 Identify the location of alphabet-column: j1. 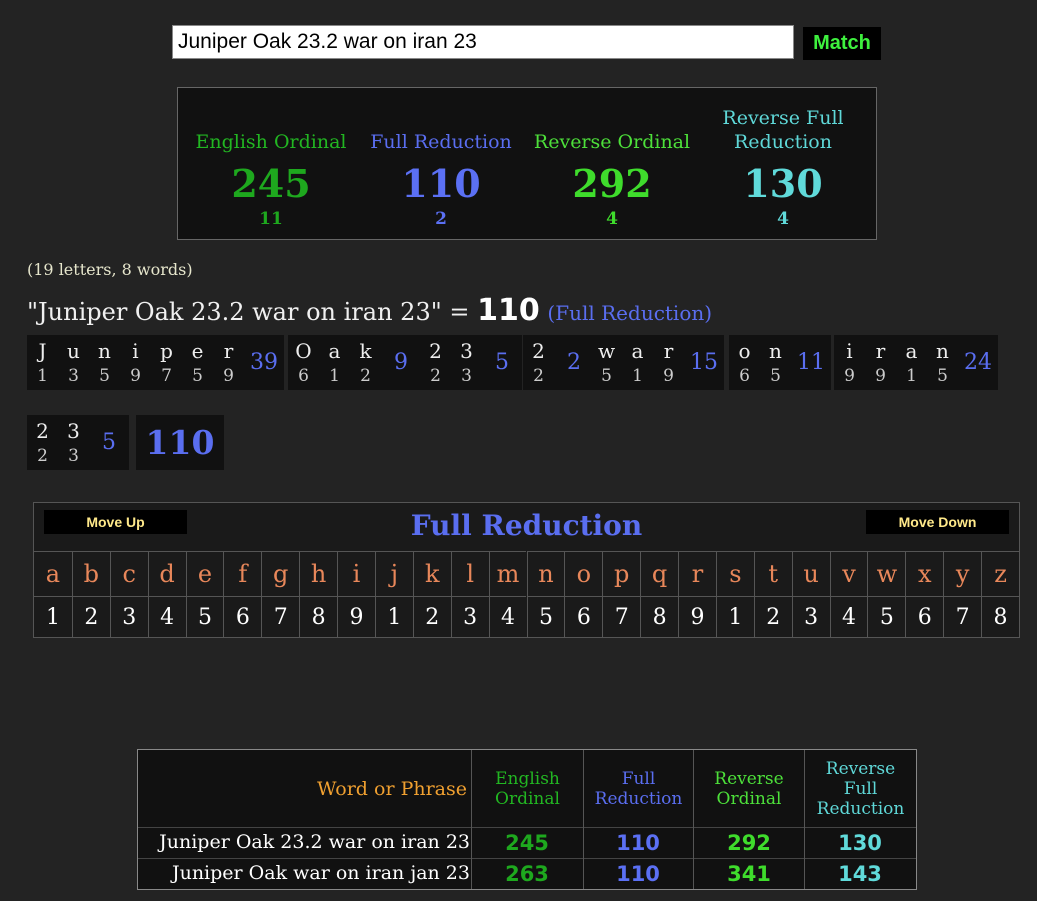
(393, 594).